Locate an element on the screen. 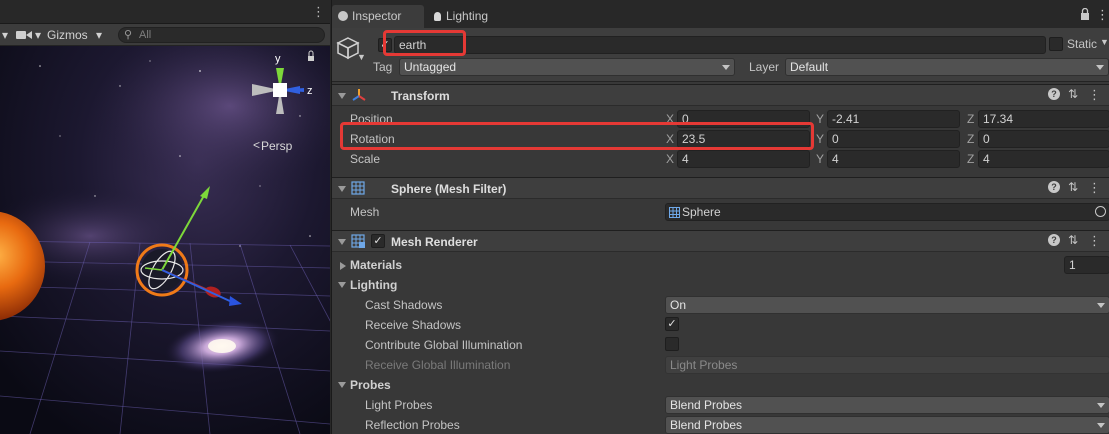  axis-y-label: y is located at coordinates (278, 59).